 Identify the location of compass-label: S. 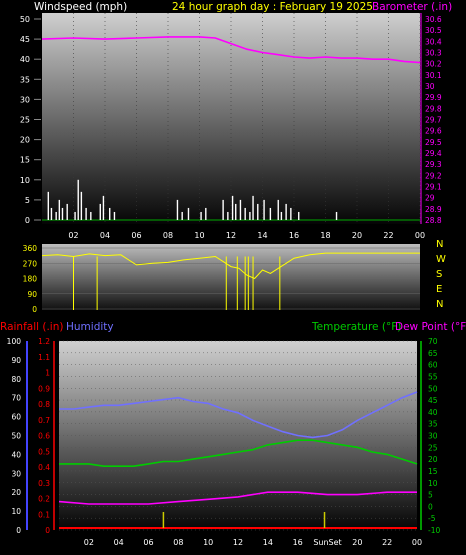
(439, 274).